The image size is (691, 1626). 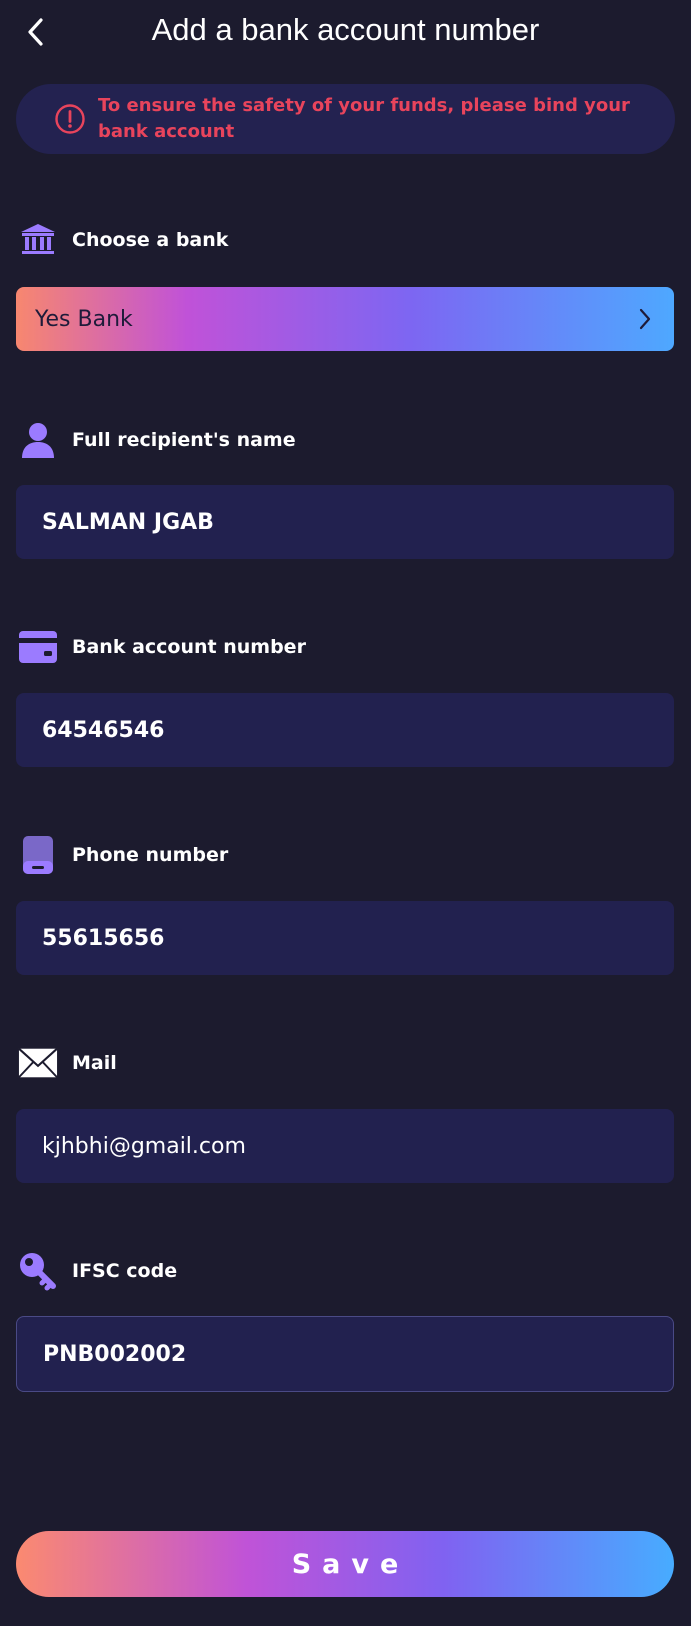 I want to click on phone-label: Phone number, so click(x=150, y=855).